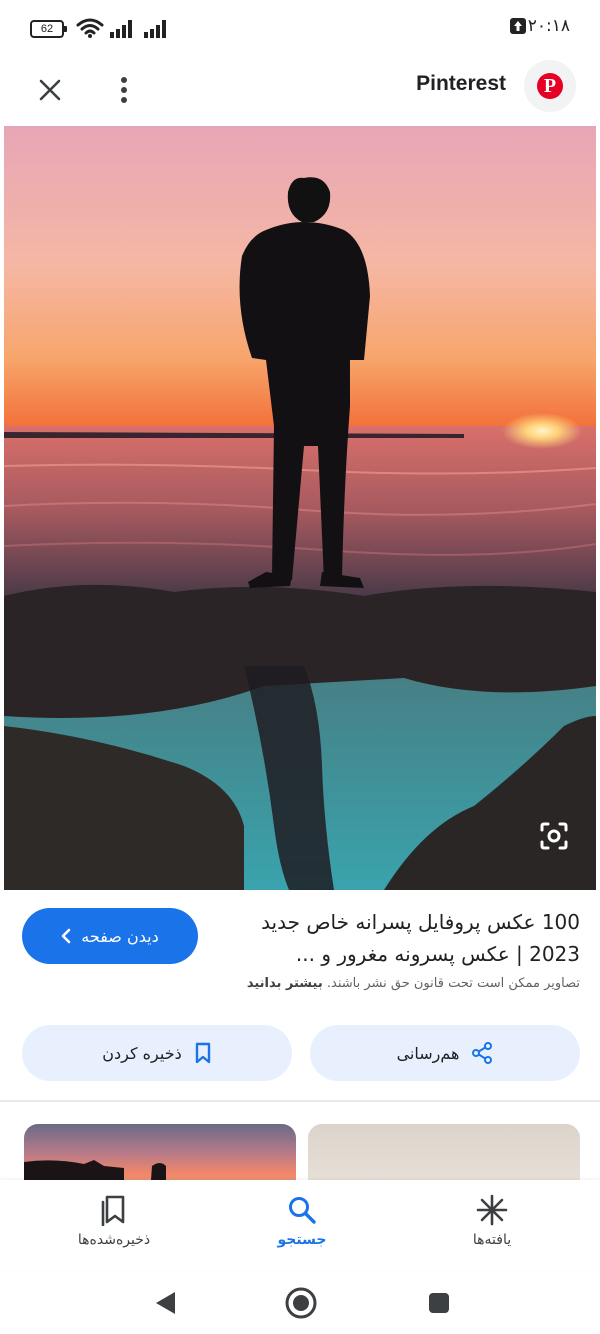 The height and width of the screenshot is (1334, 600). I want to click on learn-more-link: بیشتر بدانید, so click(285, 983).